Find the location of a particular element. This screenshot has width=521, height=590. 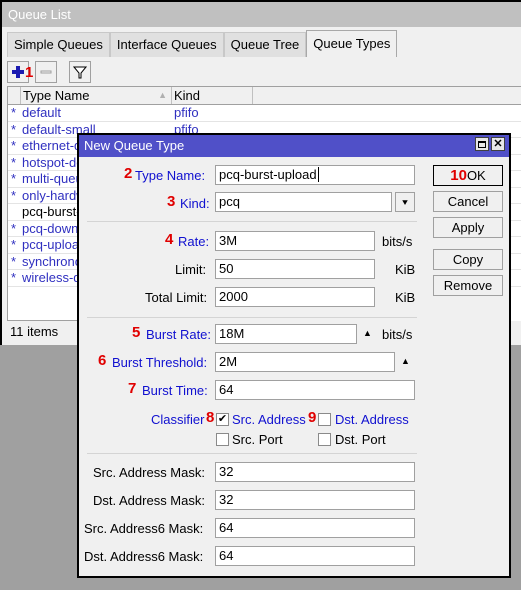

table-row: * default pfifo is located at coordinates (264, 113).